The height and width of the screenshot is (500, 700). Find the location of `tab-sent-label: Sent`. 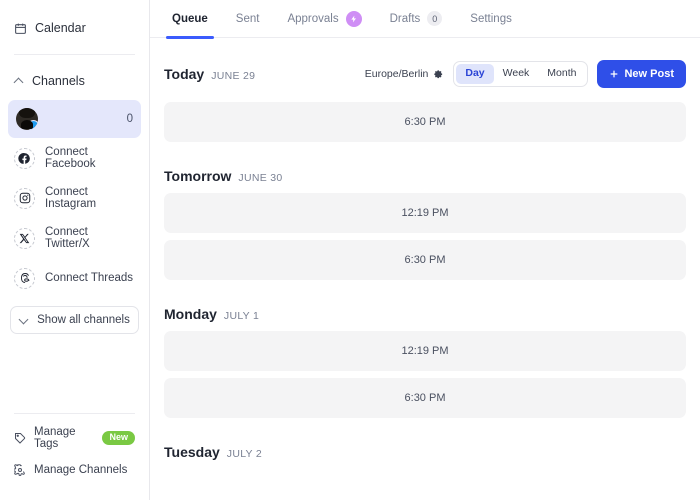

tab-sent-label: Sent is located at coordinates (247, 18).